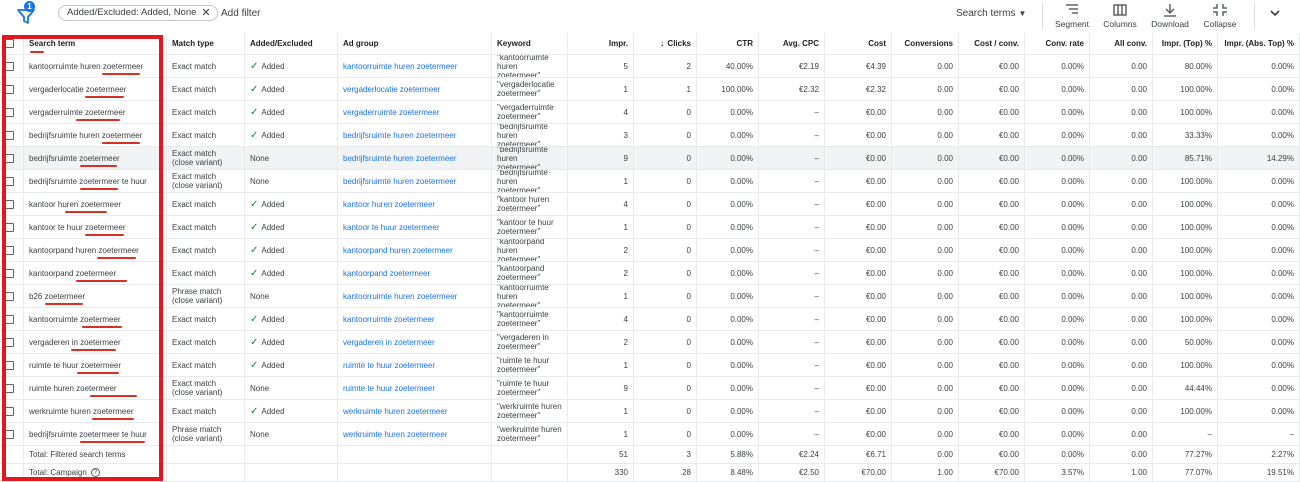 The height and width of the screenshot is (482, 1300). Describe the element at coordinates (206, 44) in the screenshot. I see `column-header-match: Match type` at that location.